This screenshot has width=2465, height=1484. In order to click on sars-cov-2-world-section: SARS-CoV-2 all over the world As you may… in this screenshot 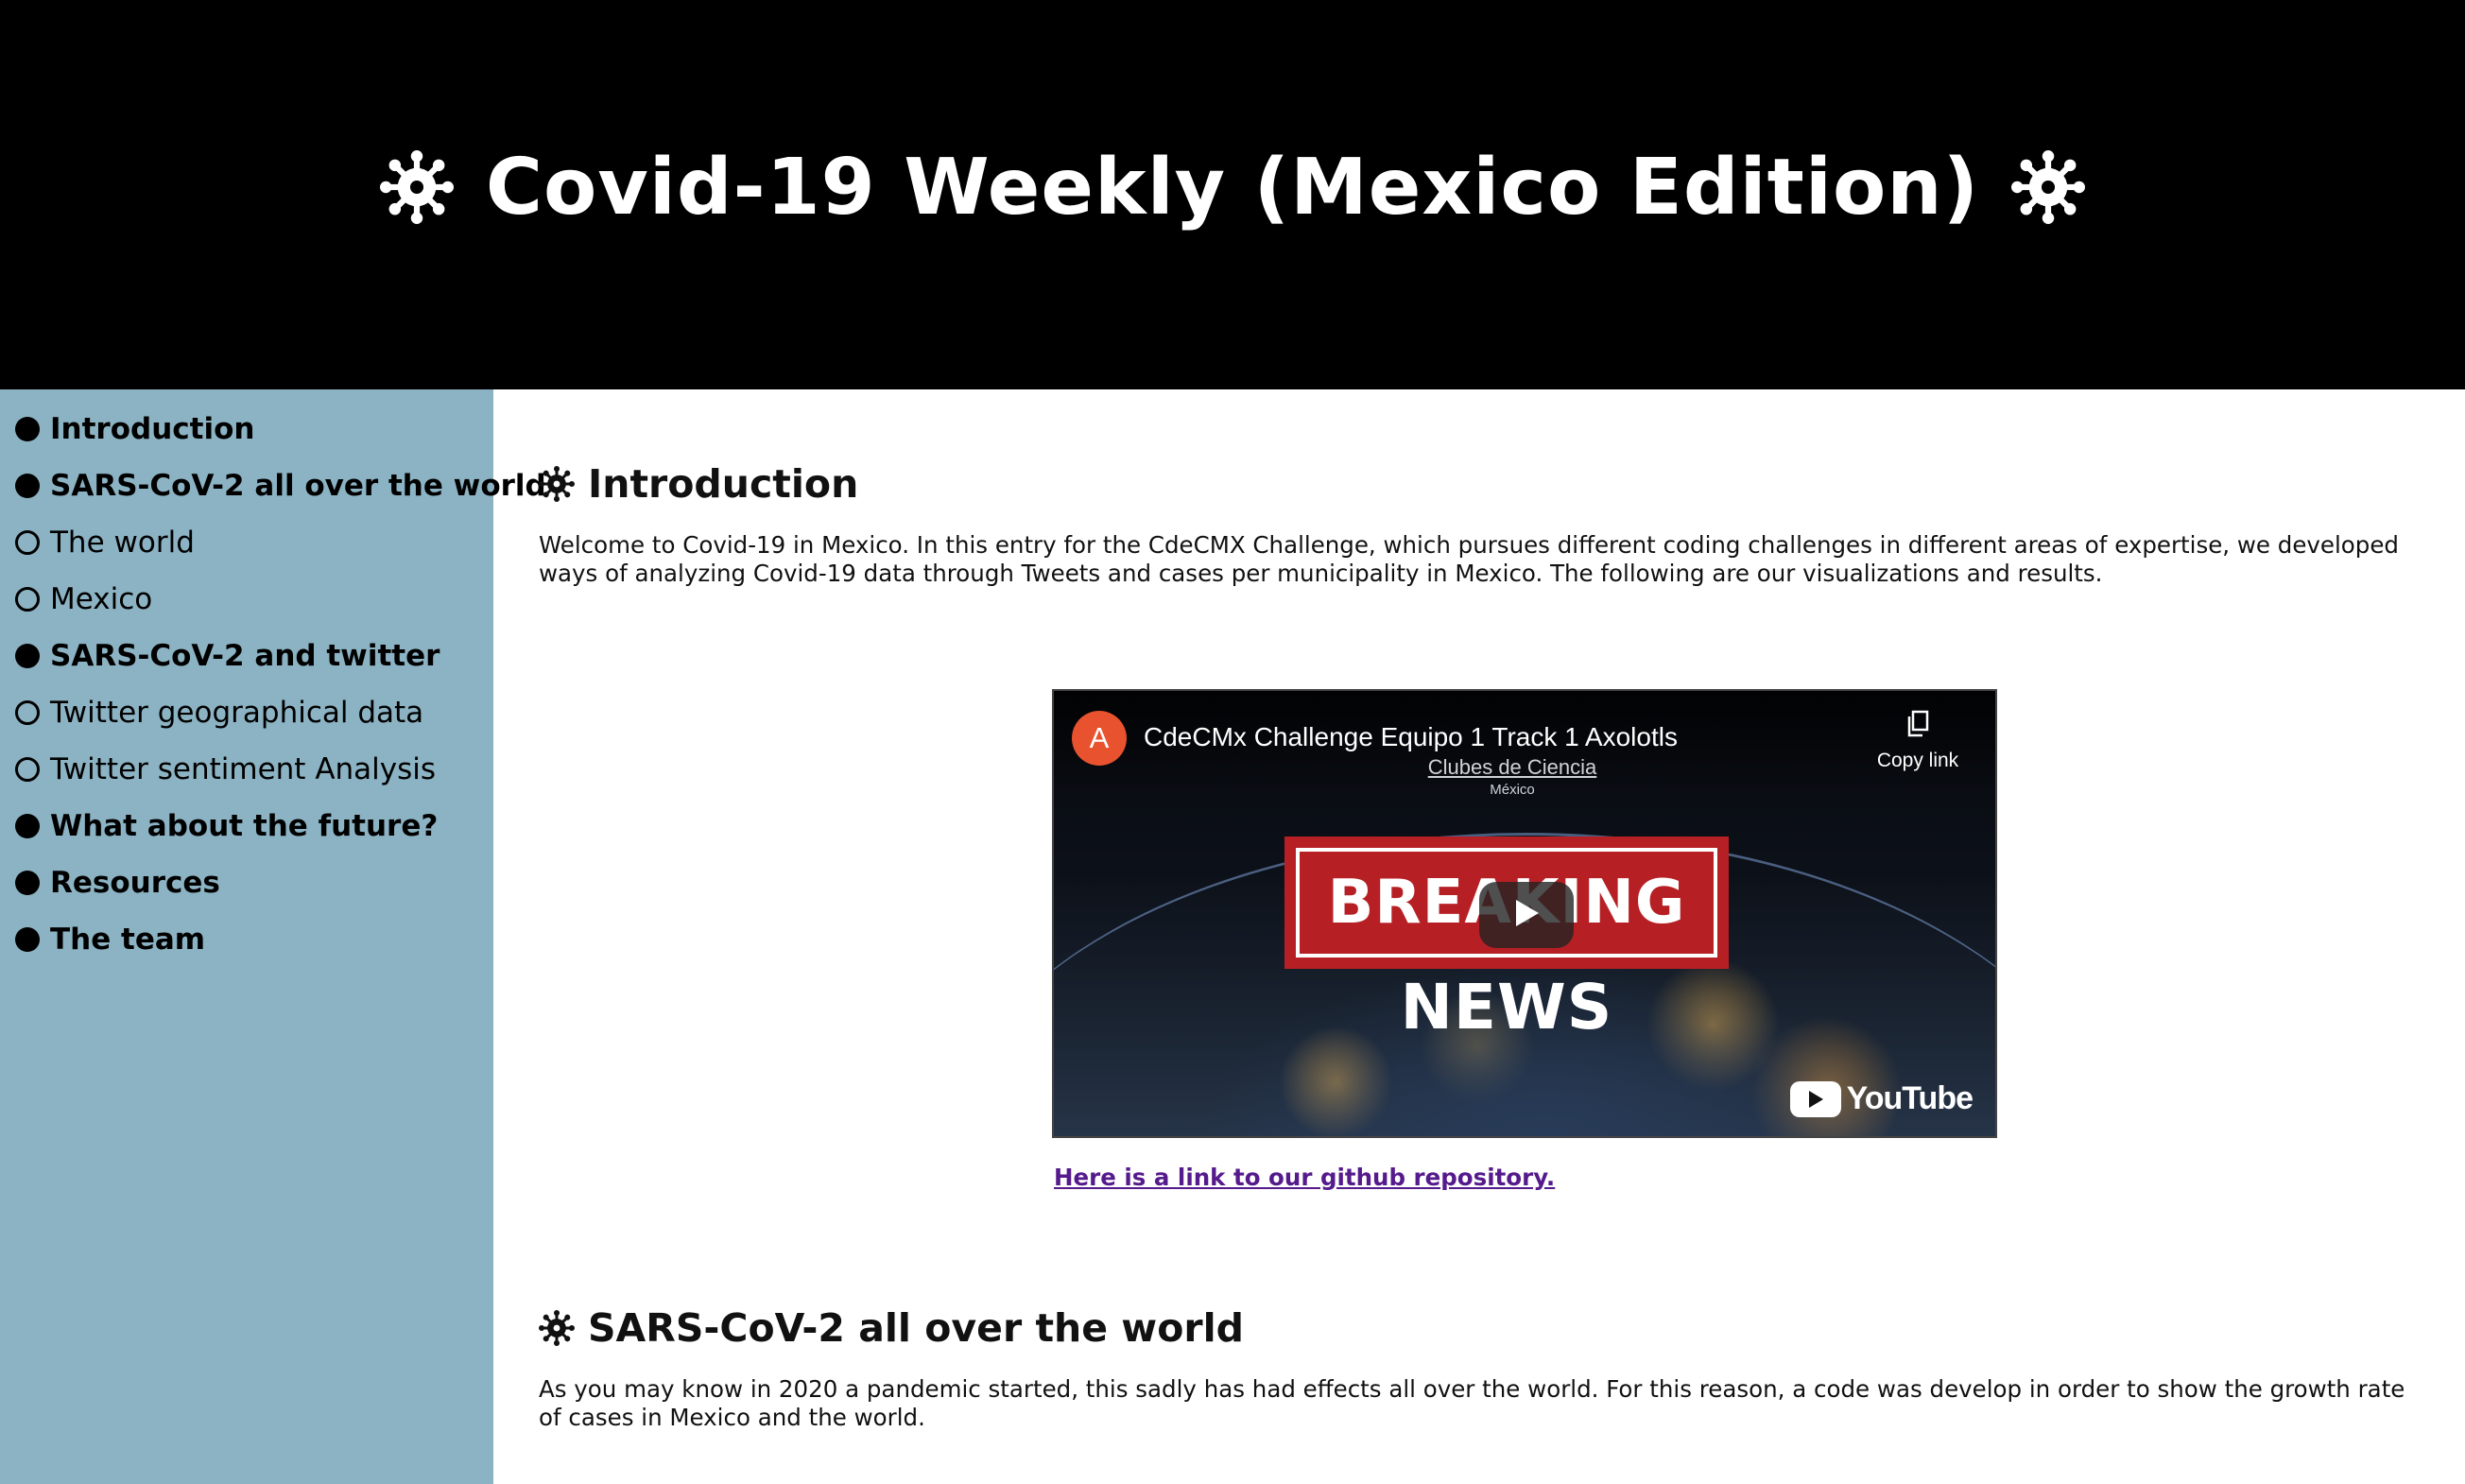, I will do `click(1474, 1369)`.